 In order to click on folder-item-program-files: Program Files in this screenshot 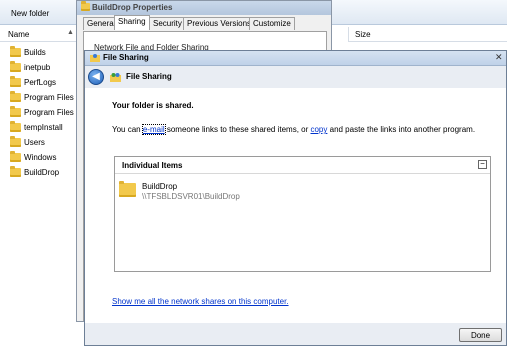, I will do `click(40, 98)`.